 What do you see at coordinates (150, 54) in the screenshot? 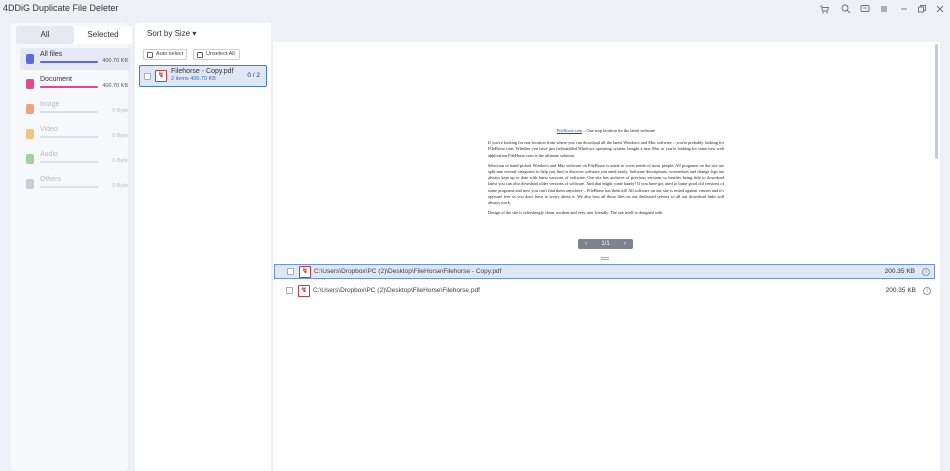
I see `auto-select-icon` at bounding box center [150, 54].